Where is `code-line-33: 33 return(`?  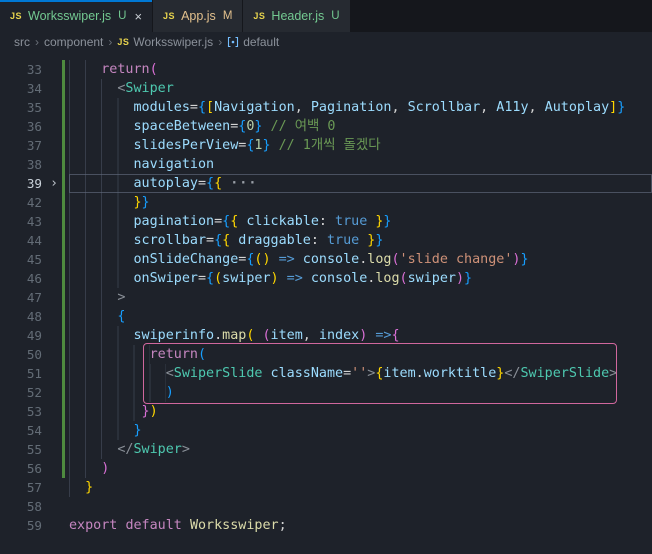 code-line-33: 33 return( is located at coordinates (326, 69).